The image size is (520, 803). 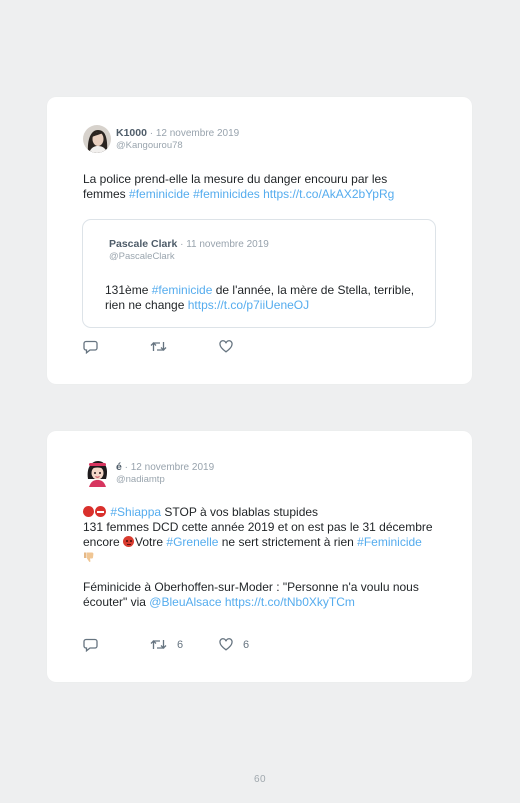 I want to click on hashtag-link: #Feminicide, so click(x=389, y=542).